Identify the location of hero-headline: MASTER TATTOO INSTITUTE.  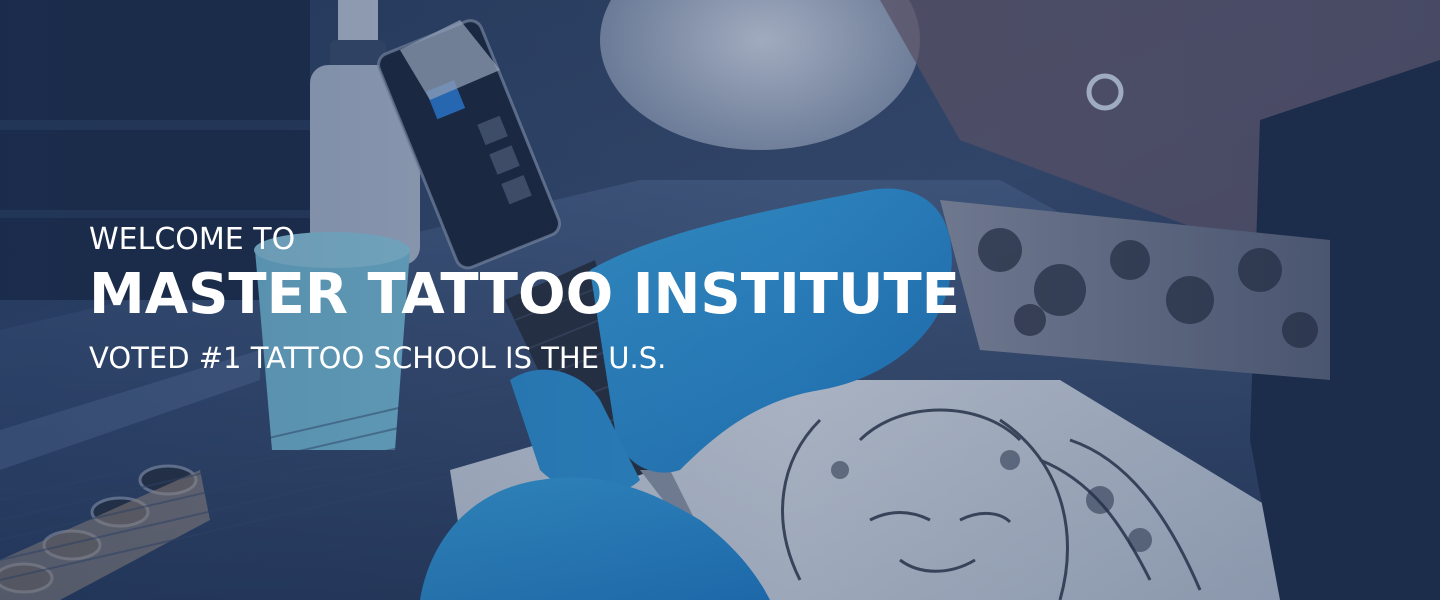
(524, 294).